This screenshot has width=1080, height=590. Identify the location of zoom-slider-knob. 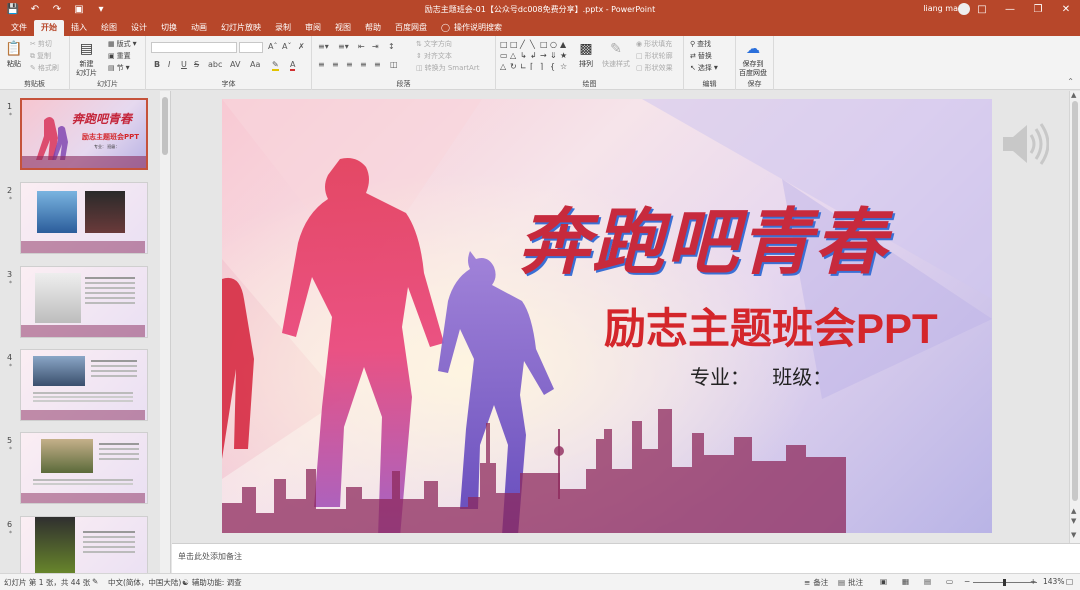
(1004, 582).